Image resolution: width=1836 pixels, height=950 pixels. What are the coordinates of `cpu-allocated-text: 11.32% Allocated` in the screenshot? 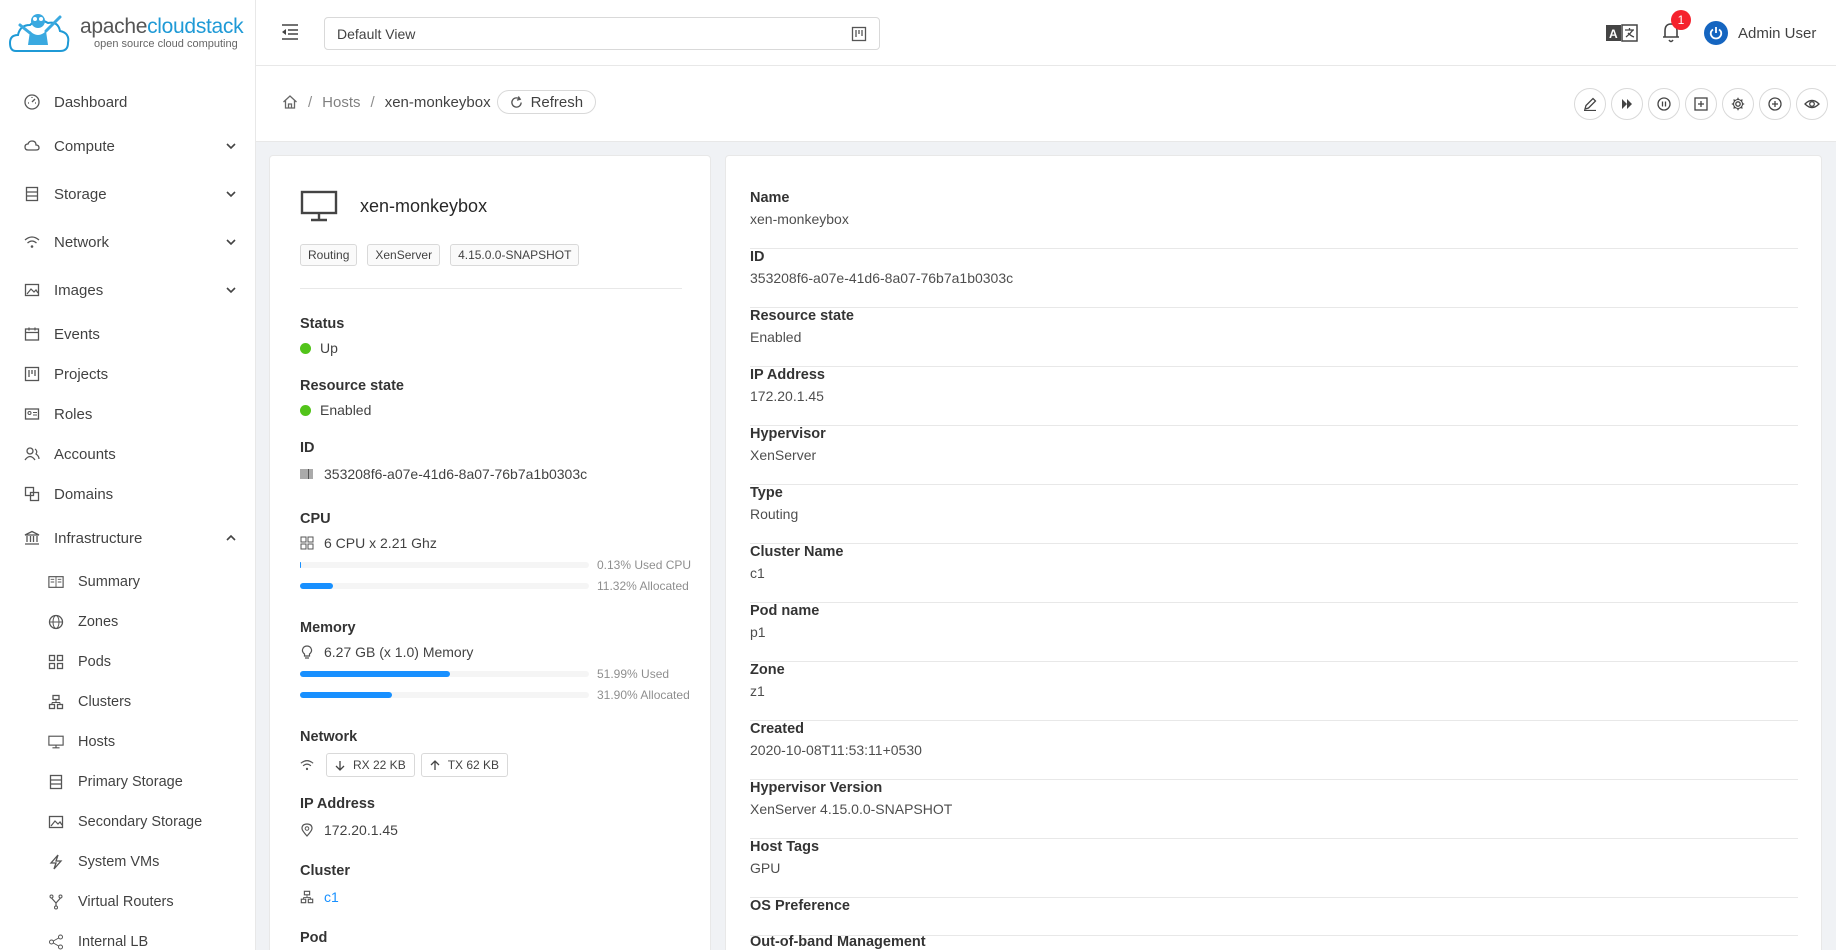 It's located at (643, 585).